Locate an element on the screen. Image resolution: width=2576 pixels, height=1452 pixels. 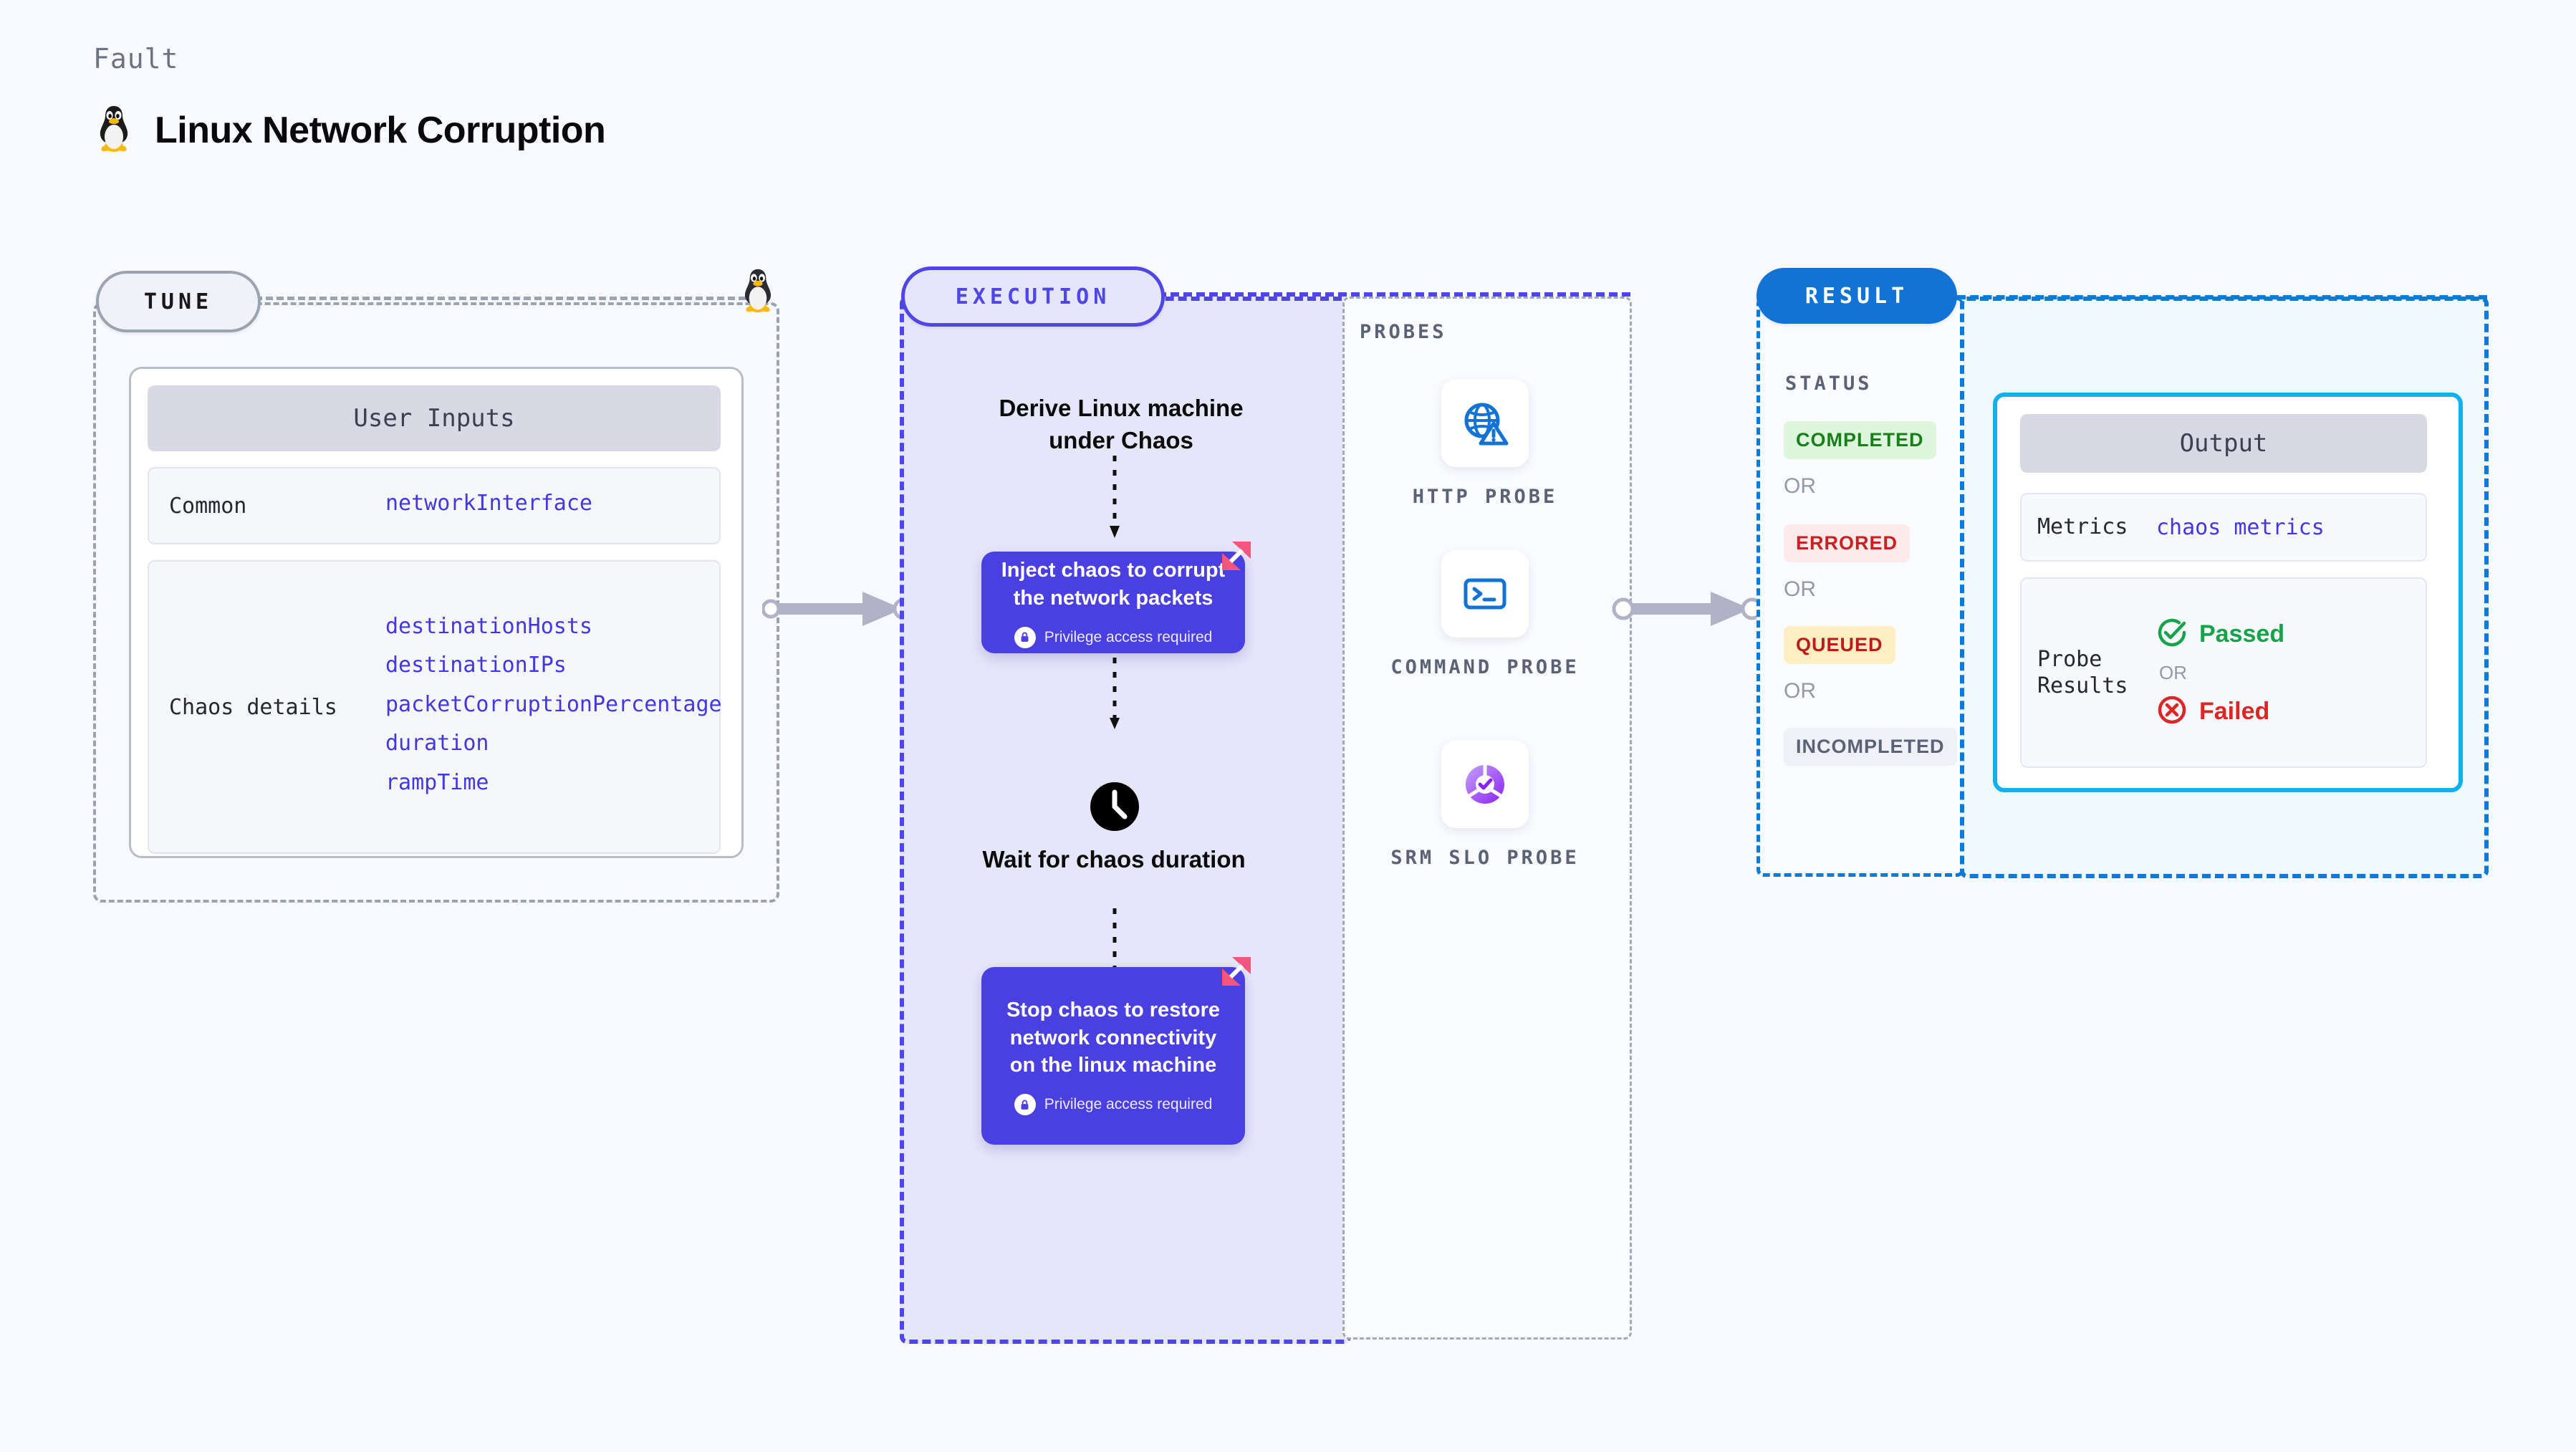
page-header: Fault Linux Network Corruption is located at coordinates (349, 100).